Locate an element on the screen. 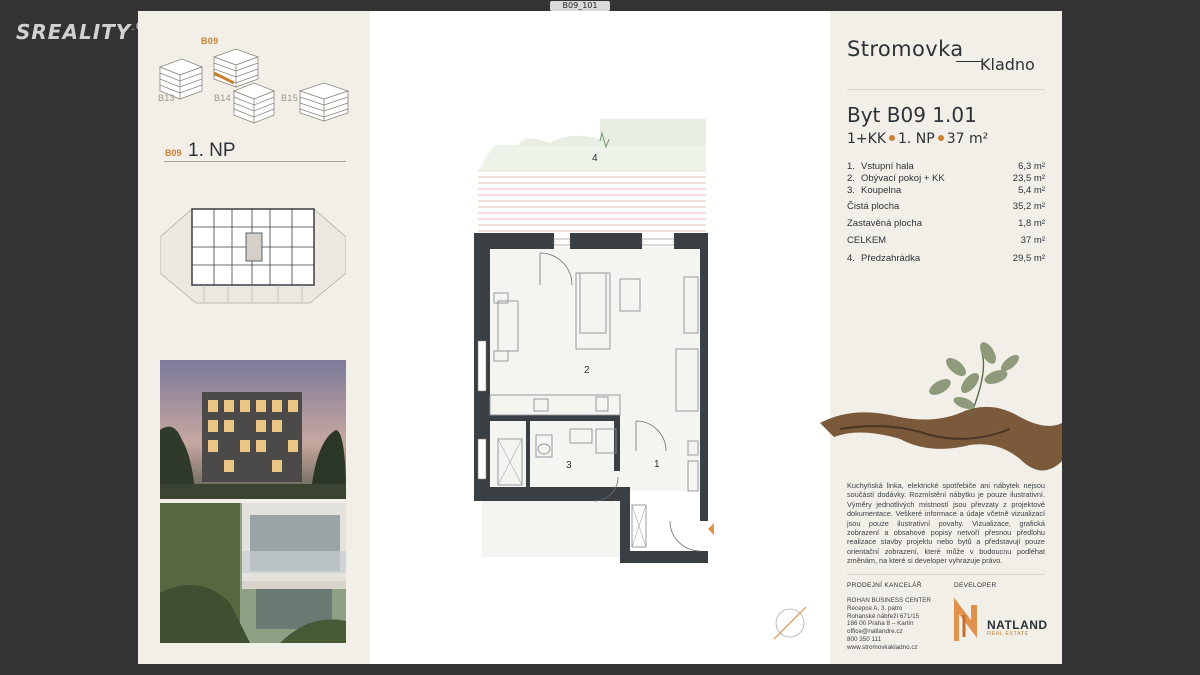  area-row-room-3: 3. Koupelna 5,4 m² is located at coordinates (946, 190).